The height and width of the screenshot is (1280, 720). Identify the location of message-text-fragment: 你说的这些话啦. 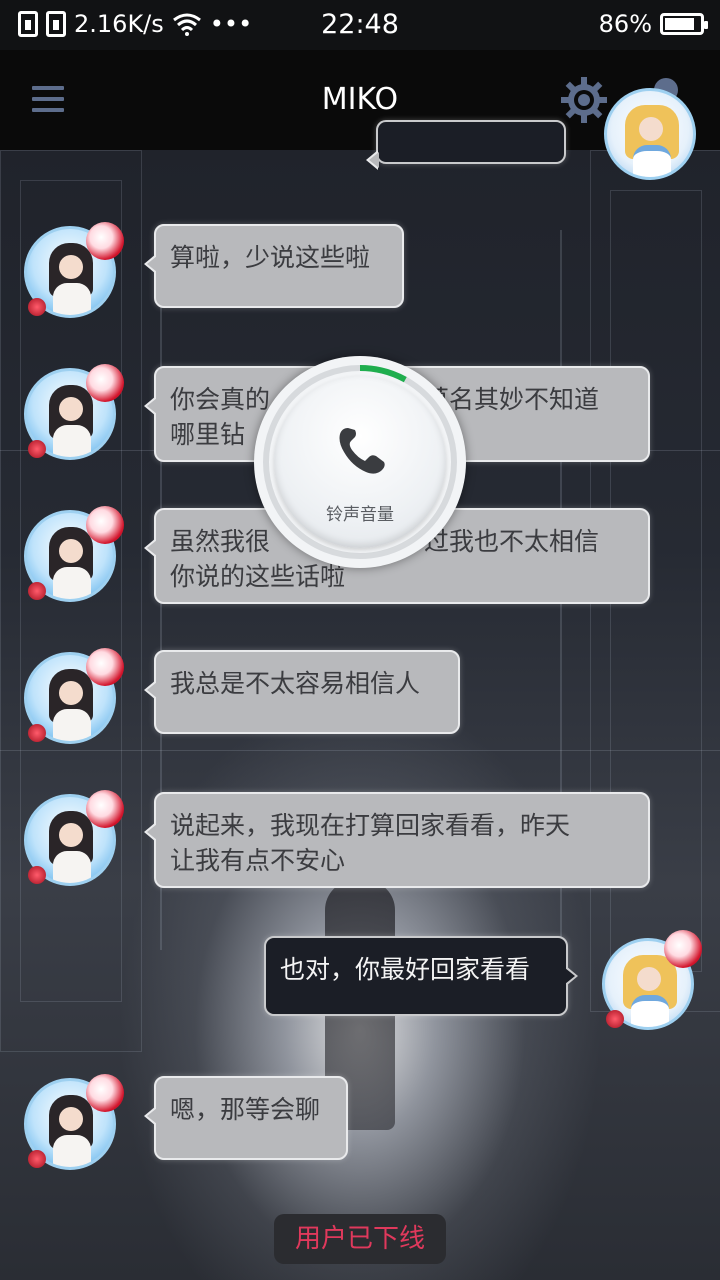
(258, 576).